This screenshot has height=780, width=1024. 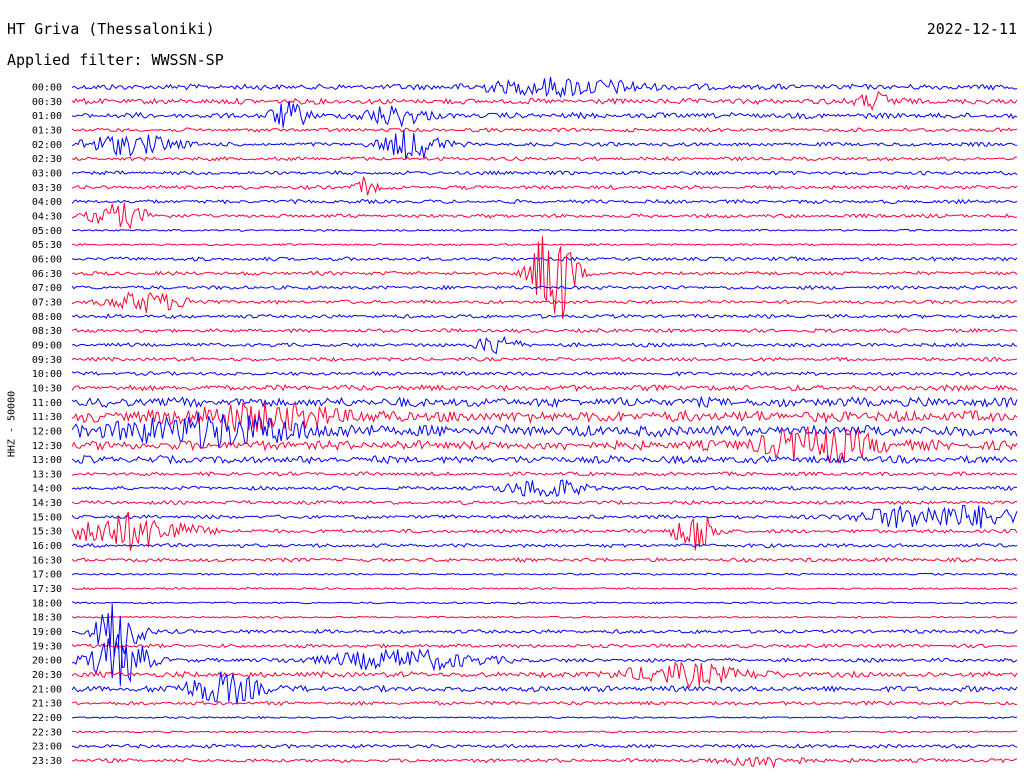 I want to click on time-tick-label: 20:00, so click(x=47, y=661).